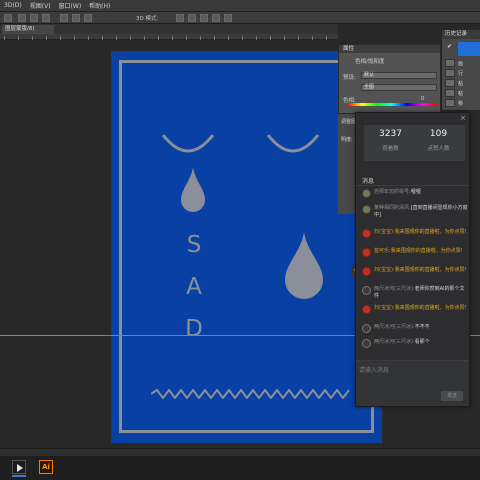  I want to click on align-left-icon, so click(22, 18).